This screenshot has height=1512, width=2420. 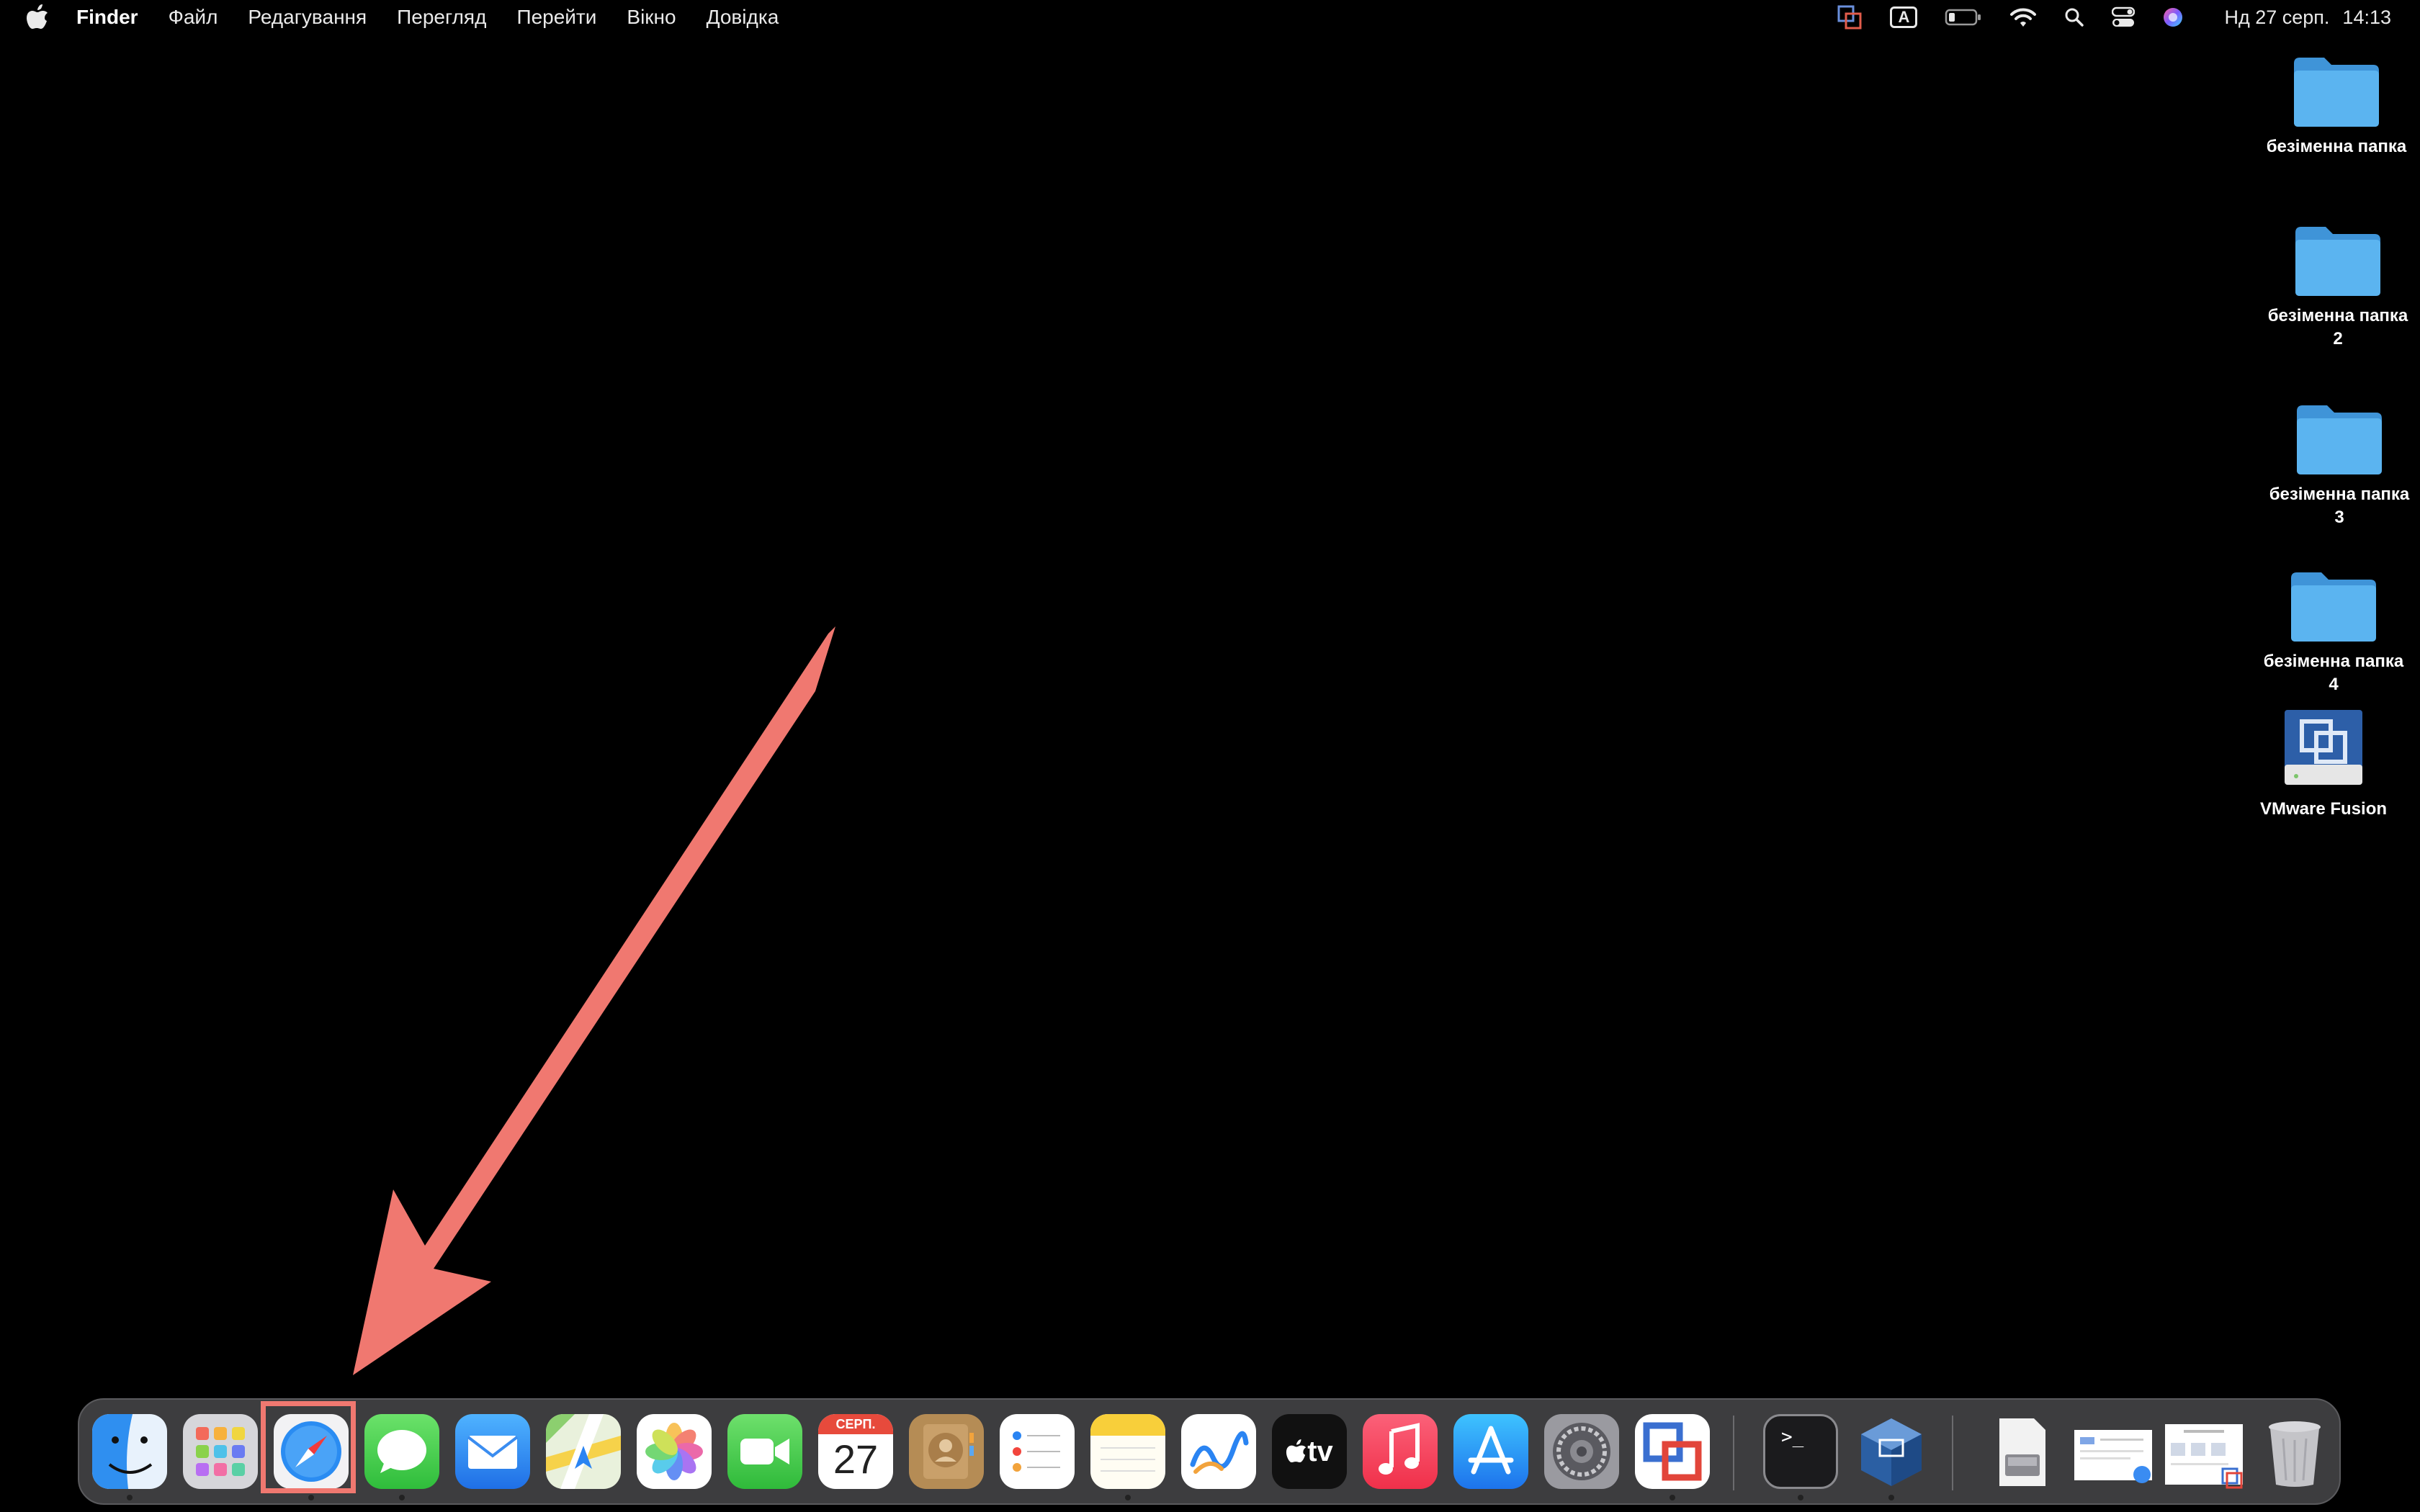 I want to click on app-store-icon, so click(x=1490, y=1451).